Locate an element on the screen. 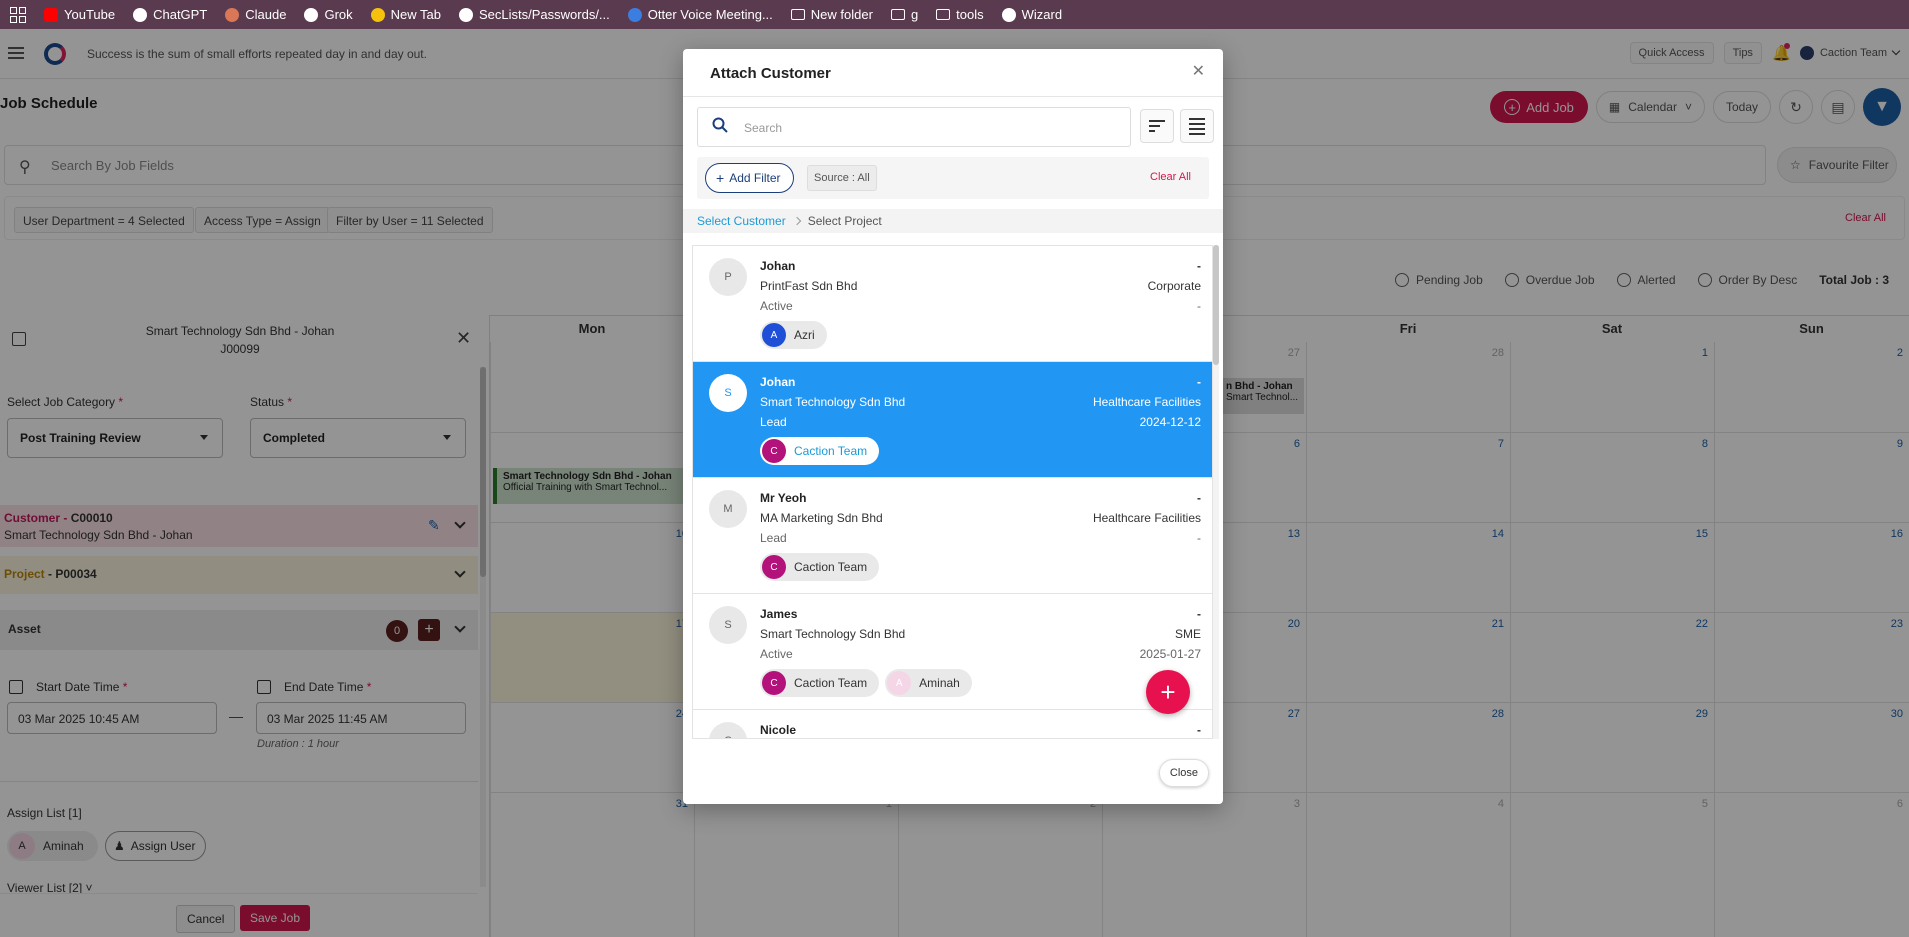 The image size is (1909, 937). avatar: M is located at coordinates (728, 509).